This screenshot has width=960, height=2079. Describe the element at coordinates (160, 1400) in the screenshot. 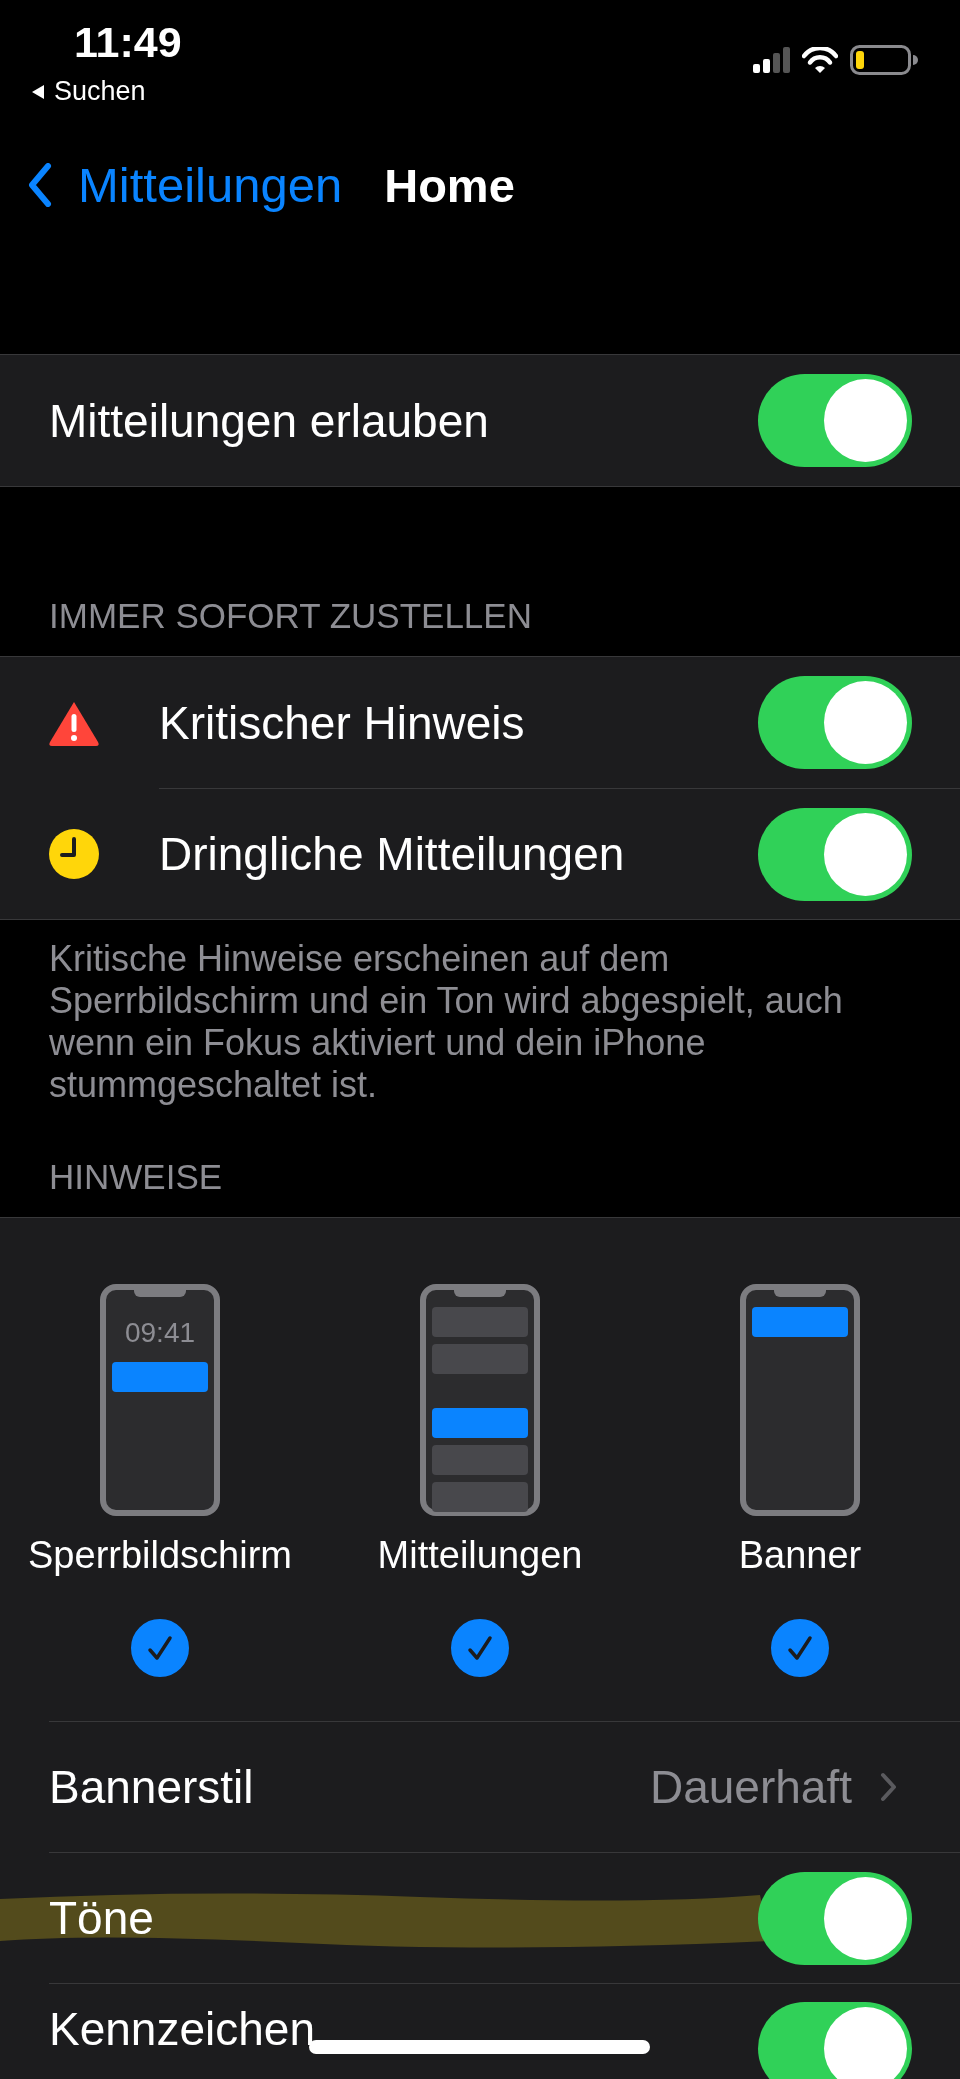

I see `phone-frame-drawing: 09:41` at that location.